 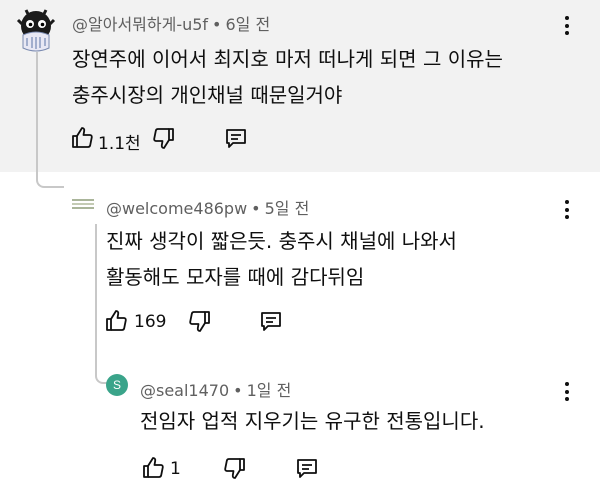 I want to click on comment-header: @seal1470 • 1일 전, so click(x=215, y=389).